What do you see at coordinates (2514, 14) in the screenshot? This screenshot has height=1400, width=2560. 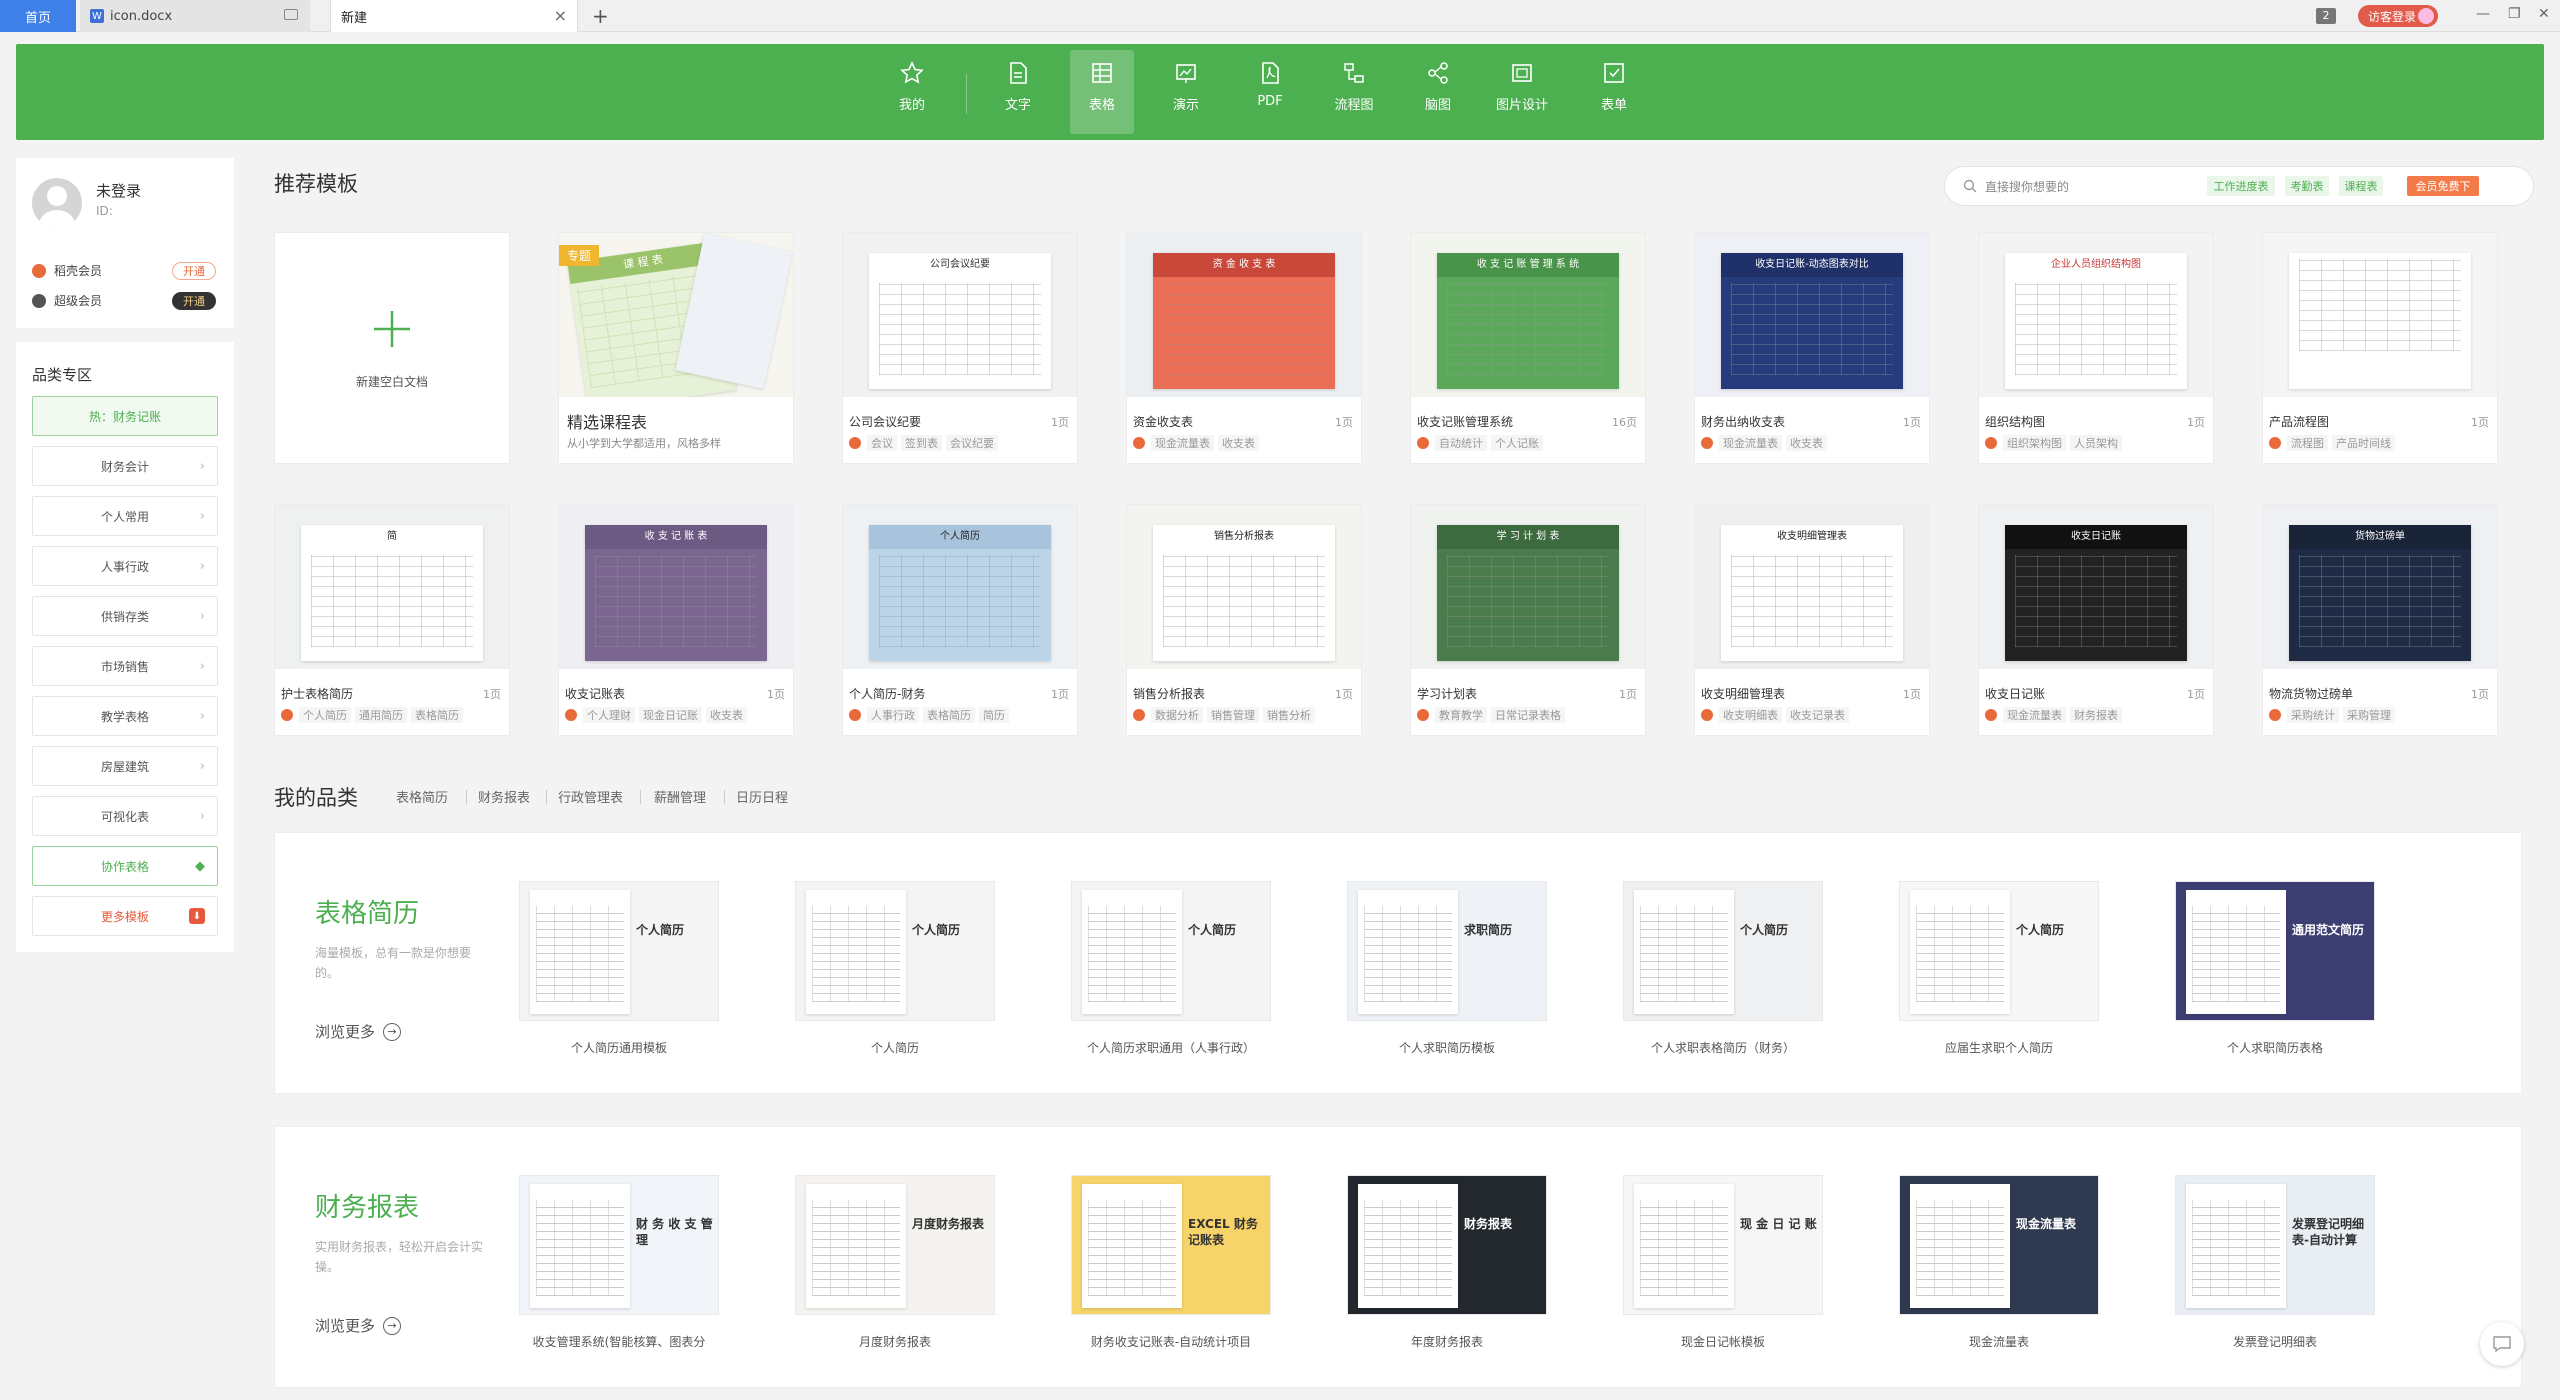 I see `maximize-icon: ❐` at bounding box center [2514, 14].